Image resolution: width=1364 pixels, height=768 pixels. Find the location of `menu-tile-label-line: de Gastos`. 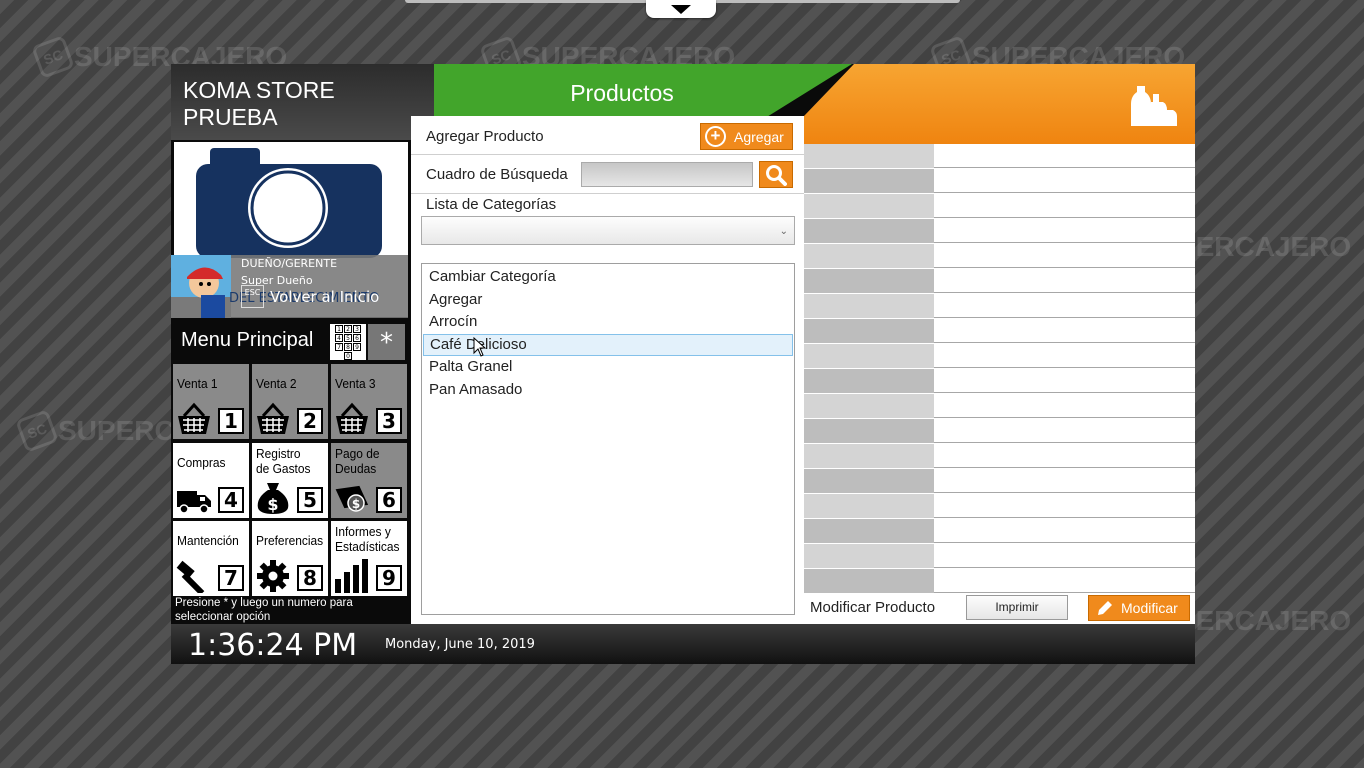

menu-tile-label-line: de Gastos is located at coordinates (283, 468).